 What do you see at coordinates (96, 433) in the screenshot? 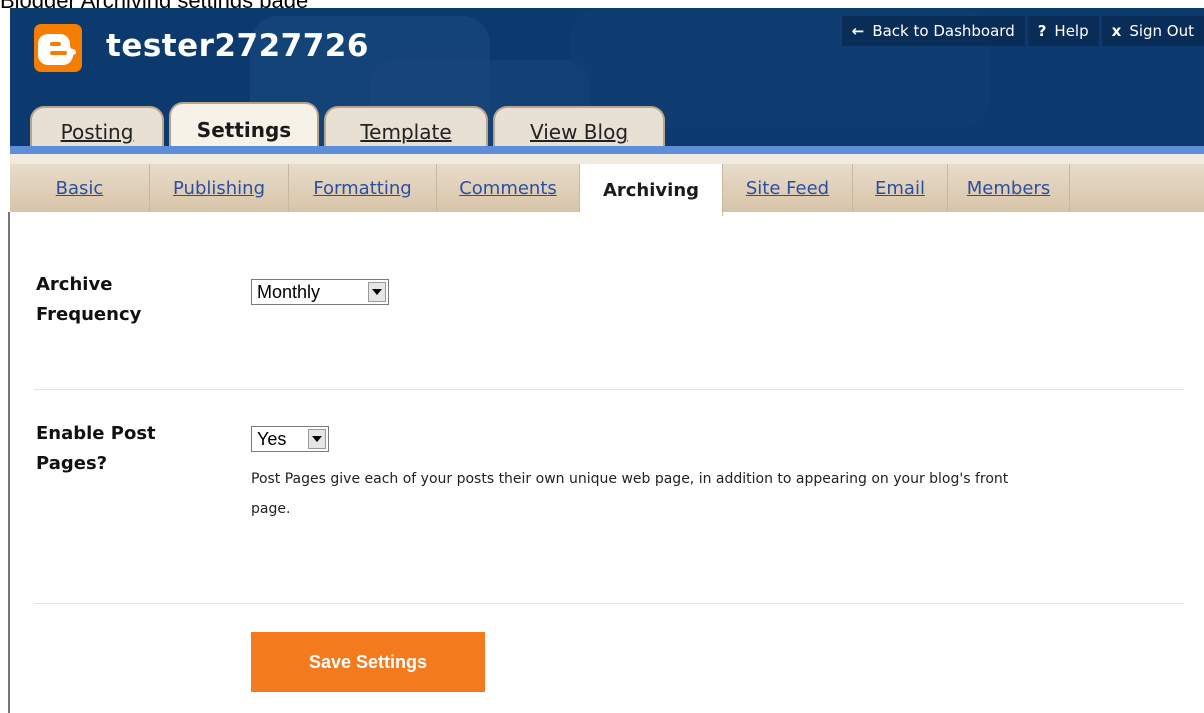
I see `enable-post-pages-label-line1: Enable Post` at bounding box center [96, 433].